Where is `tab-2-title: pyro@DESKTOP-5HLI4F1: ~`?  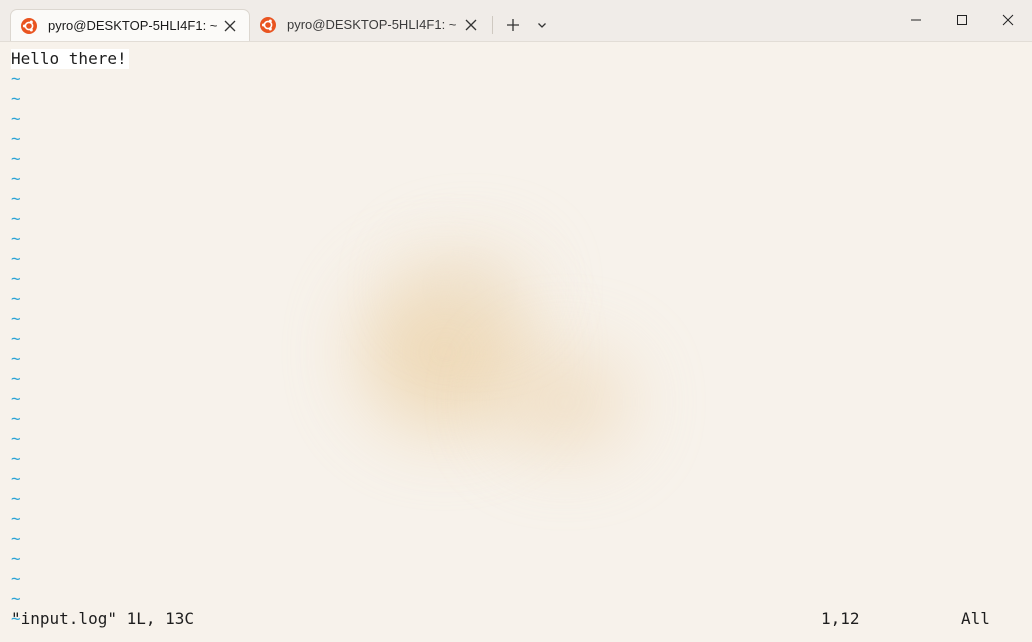 tab-2-title: pyro@DESKTOP-5HLI4F1: ~ is located at coordinates (372, 24).